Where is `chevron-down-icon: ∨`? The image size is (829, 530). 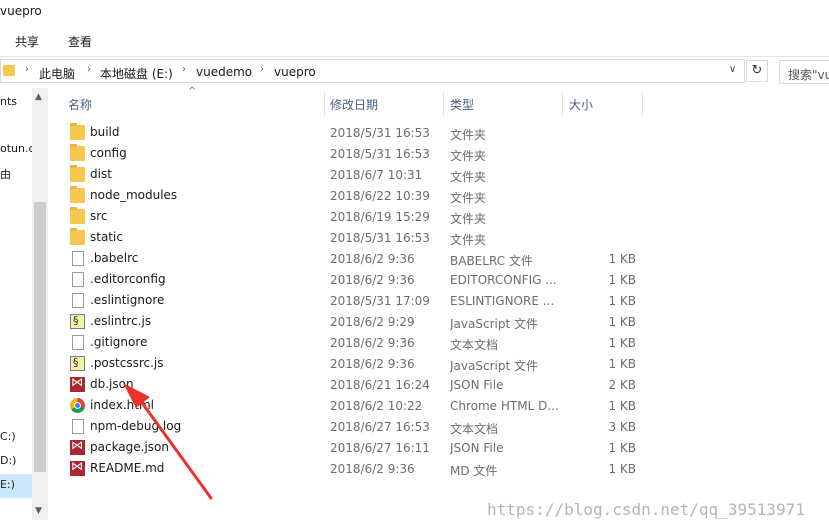
chevron-down-icon: ∨ is located at coordinates (732, 69).